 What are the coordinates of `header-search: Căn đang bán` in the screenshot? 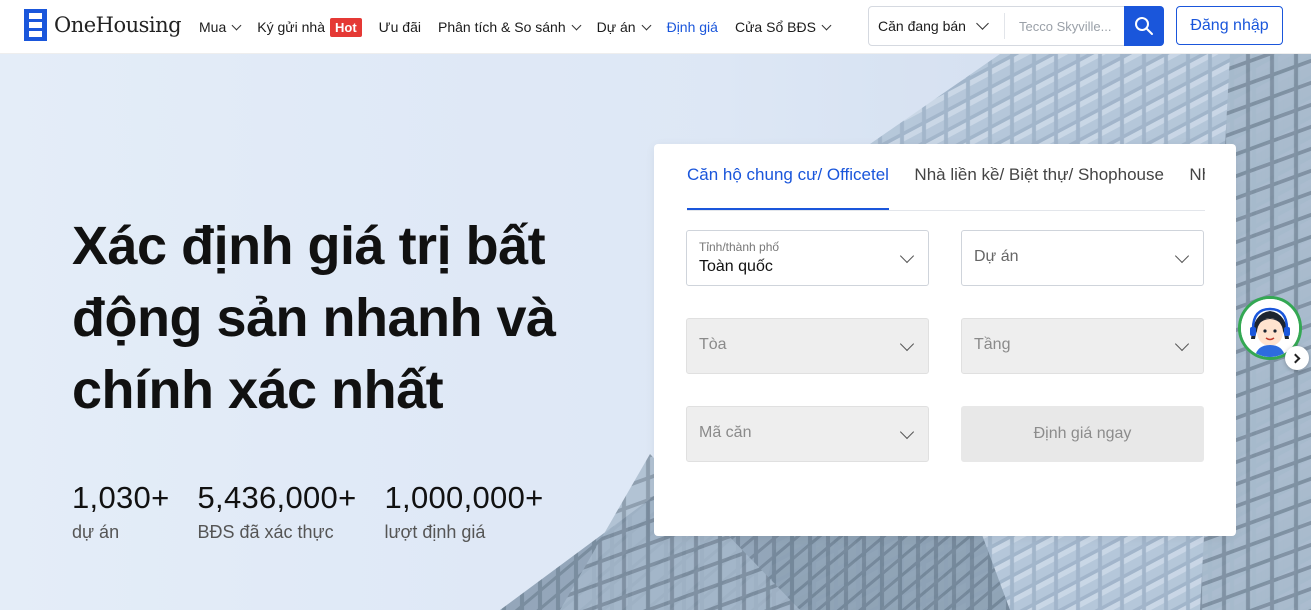 It's located at (1016, 26).